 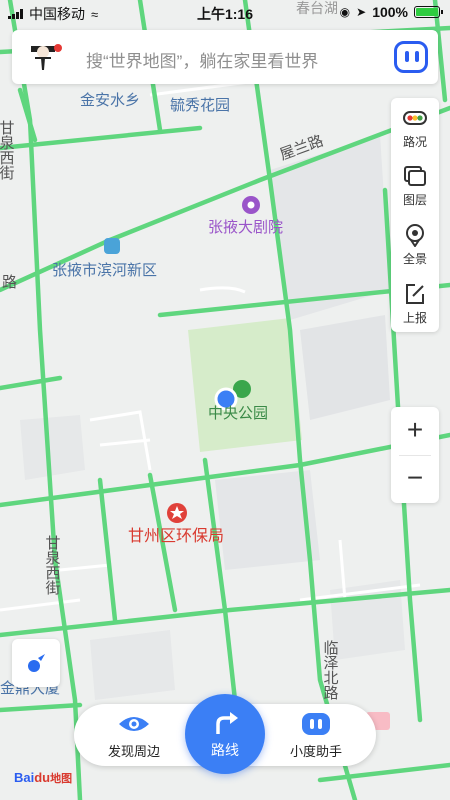 I want to click on assistant-label: 小度助手, so click(x=315, y=751).